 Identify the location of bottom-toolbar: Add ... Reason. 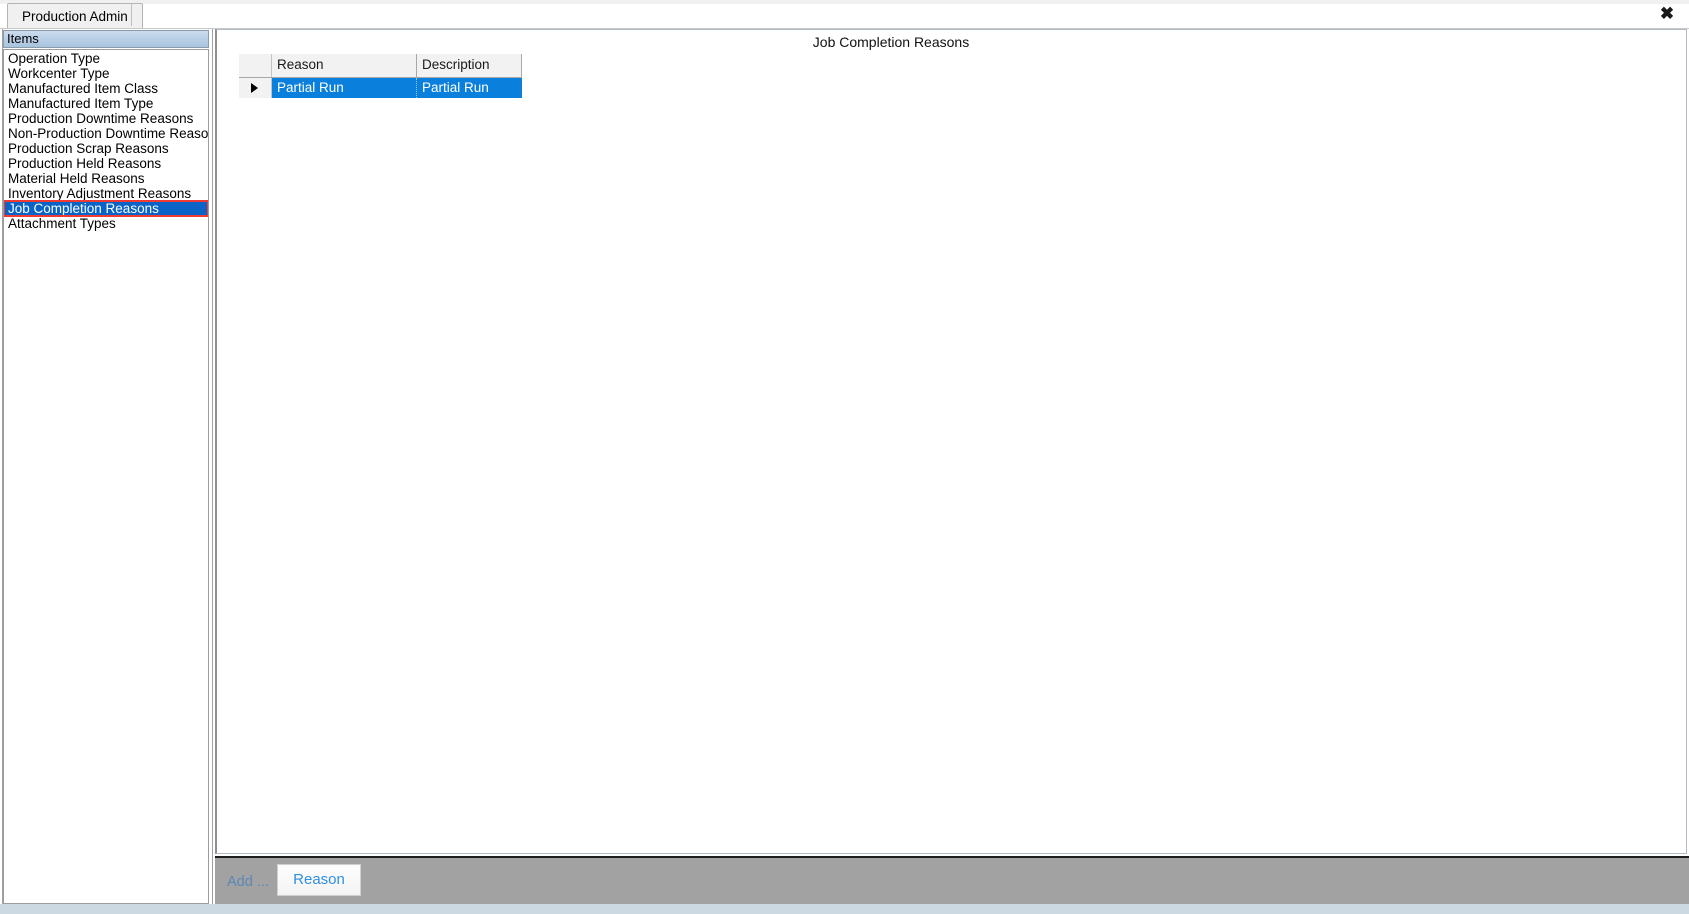
(952, 880).